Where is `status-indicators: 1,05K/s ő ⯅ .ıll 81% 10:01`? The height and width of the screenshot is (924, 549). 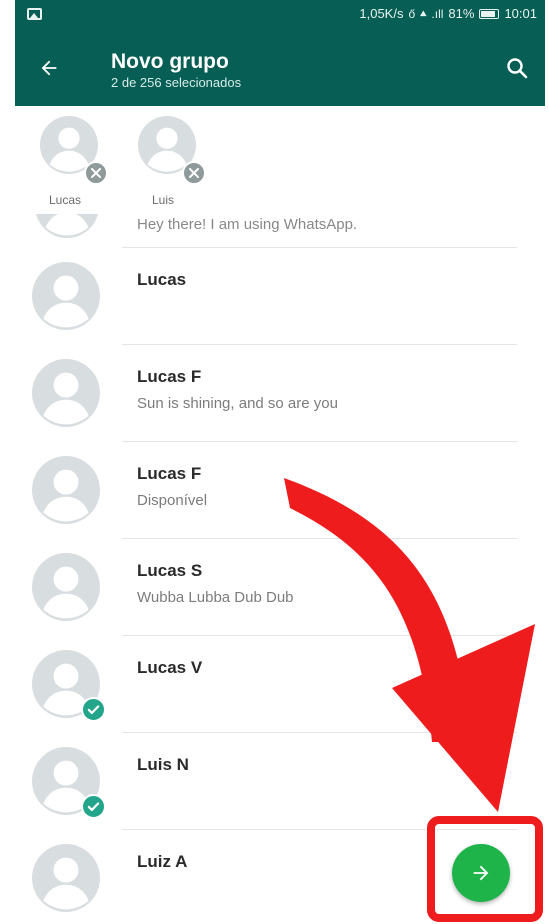
status-indicators: 1,05K/s ő ⯅ .ıll 81% 10:01 is located at coordinates (448, 13).